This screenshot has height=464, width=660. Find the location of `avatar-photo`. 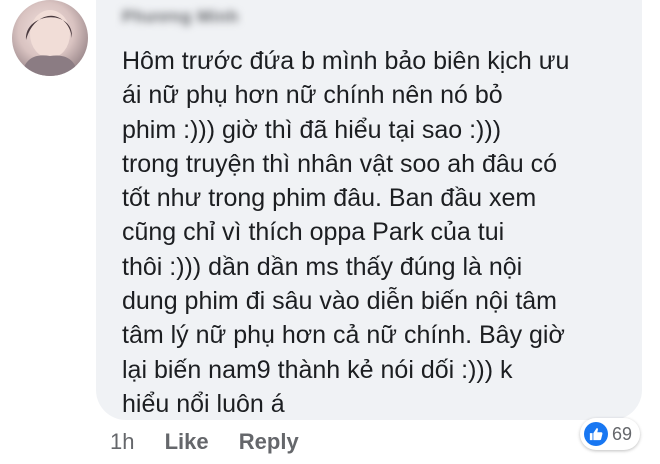

avatar-photo is located at coordinates (50, 43).